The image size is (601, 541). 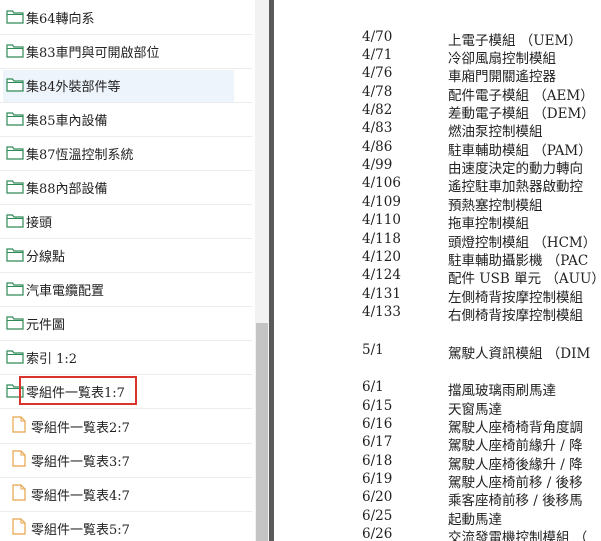 I want to click on component-code: 4/109, so click(x=381, y=202).